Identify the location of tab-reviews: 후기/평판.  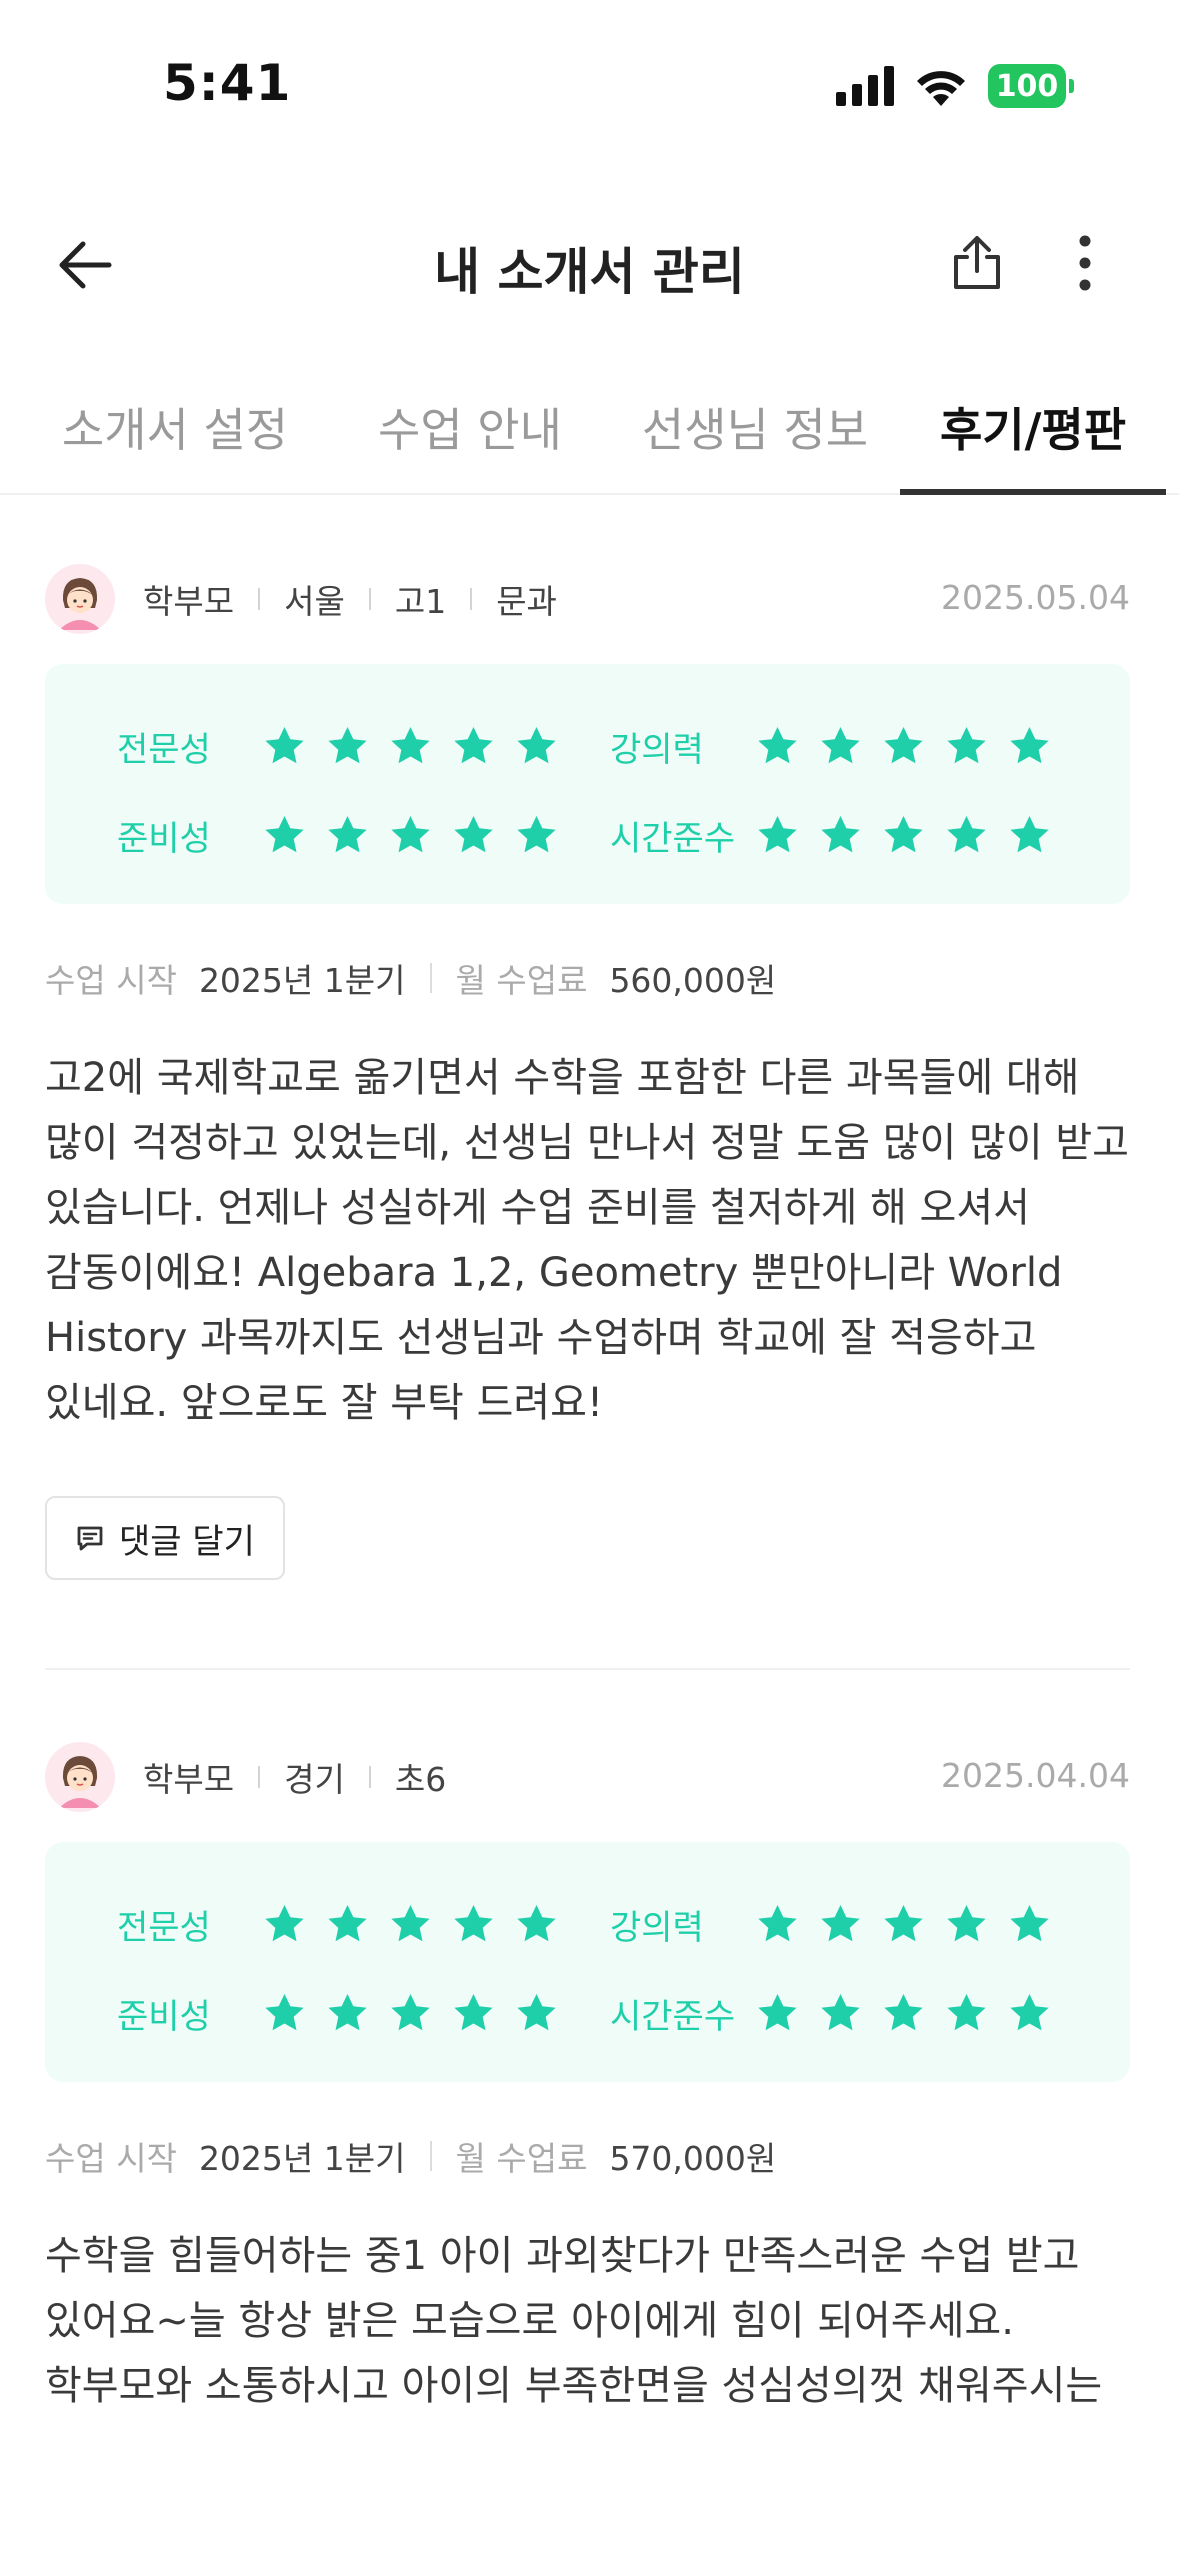
(1033, 436).